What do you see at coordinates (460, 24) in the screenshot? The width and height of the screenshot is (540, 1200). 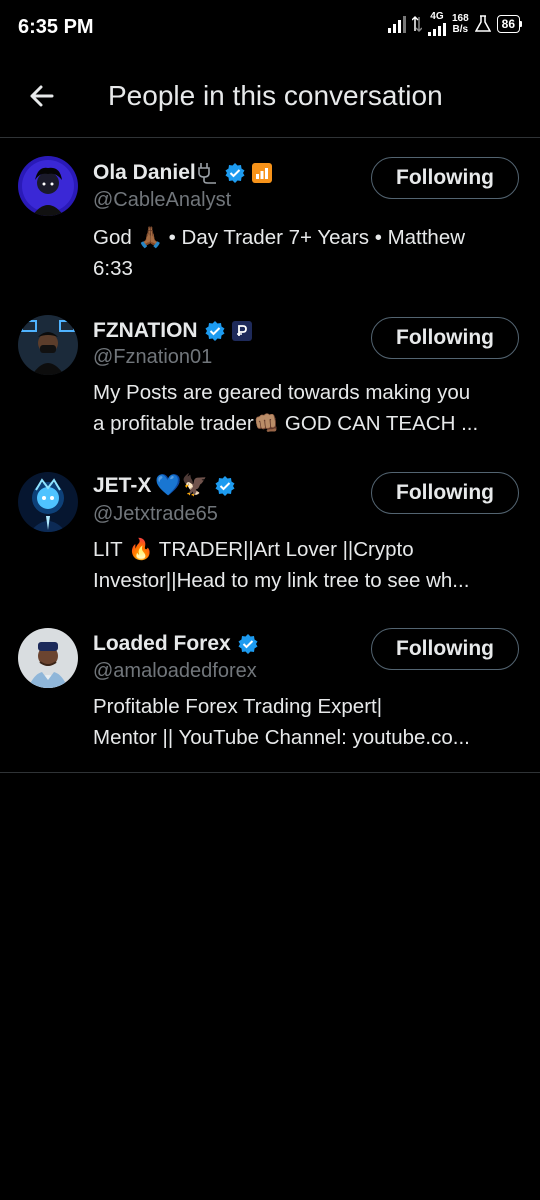 I see `network-speed: 168 B/s` at bounding box center [460, 24].